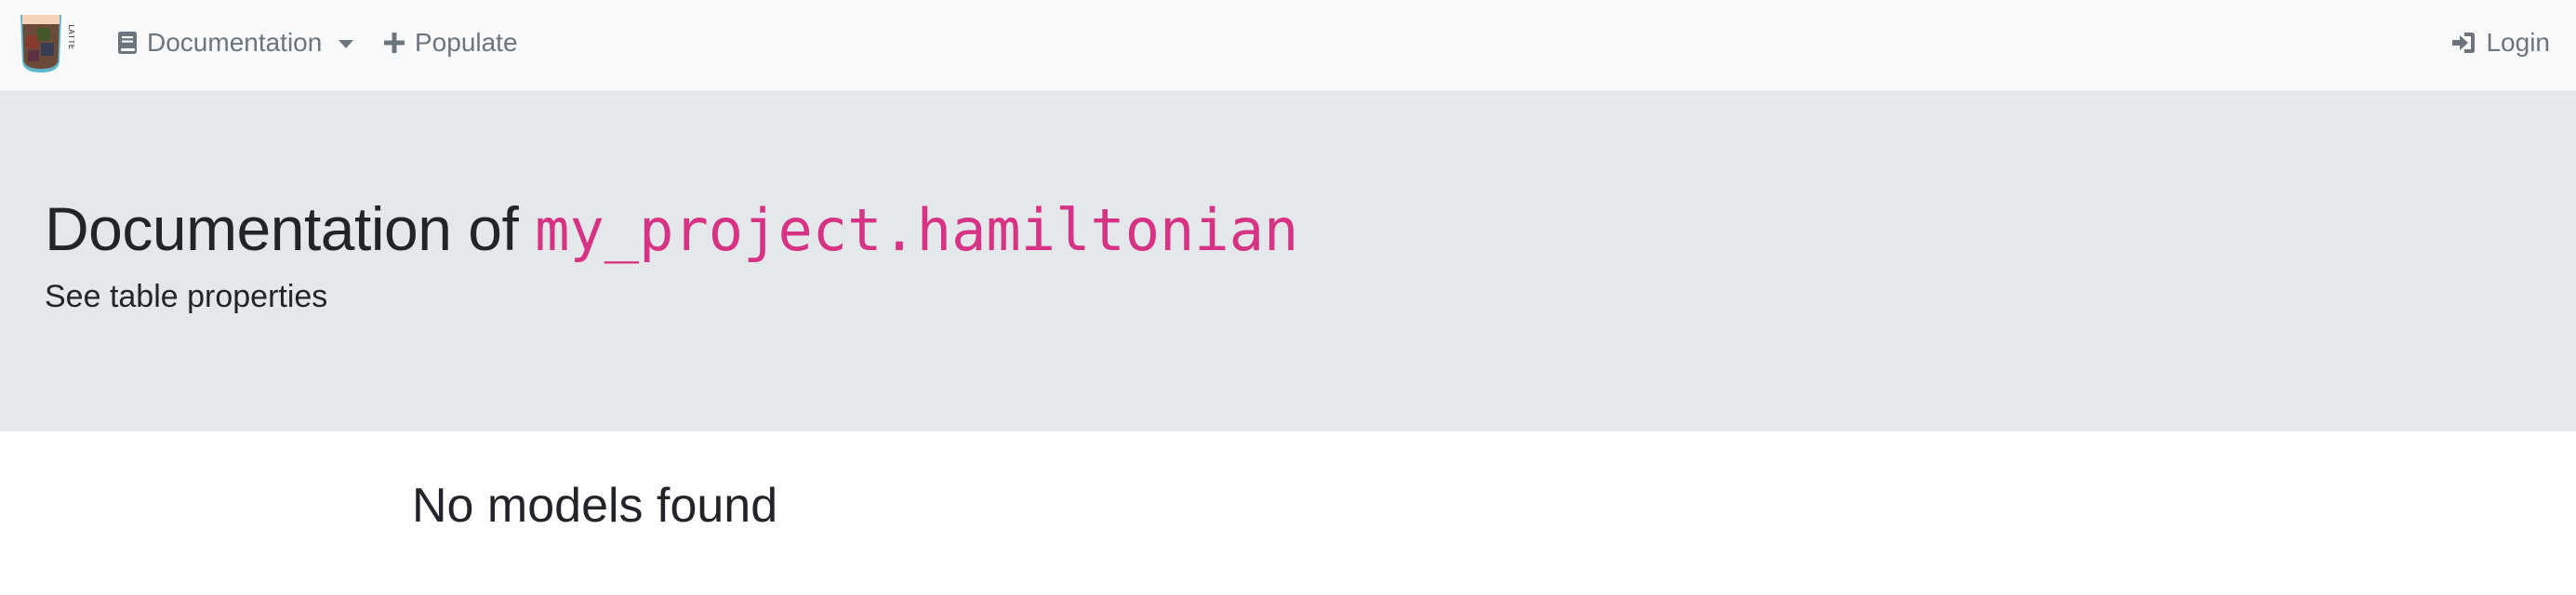 This screenshot has height=595, width=2576. Describe the element at coordinates (466, 42) in the screenshot. I see `nav-populate-label: Populate` at that location.